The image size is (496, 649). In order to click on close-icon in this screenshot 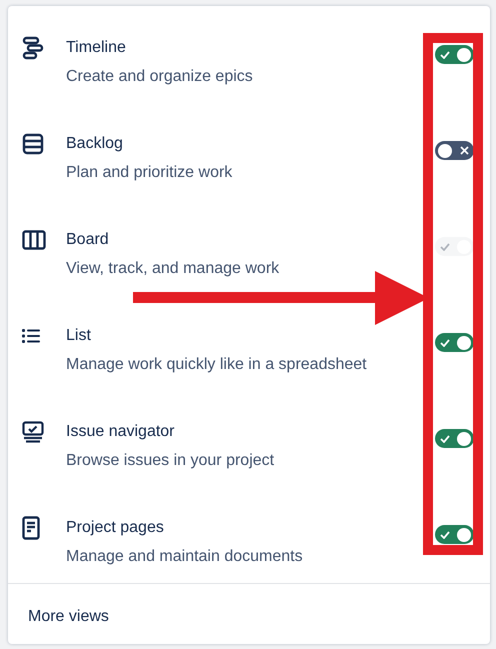, I will do `click(464, 150)`.